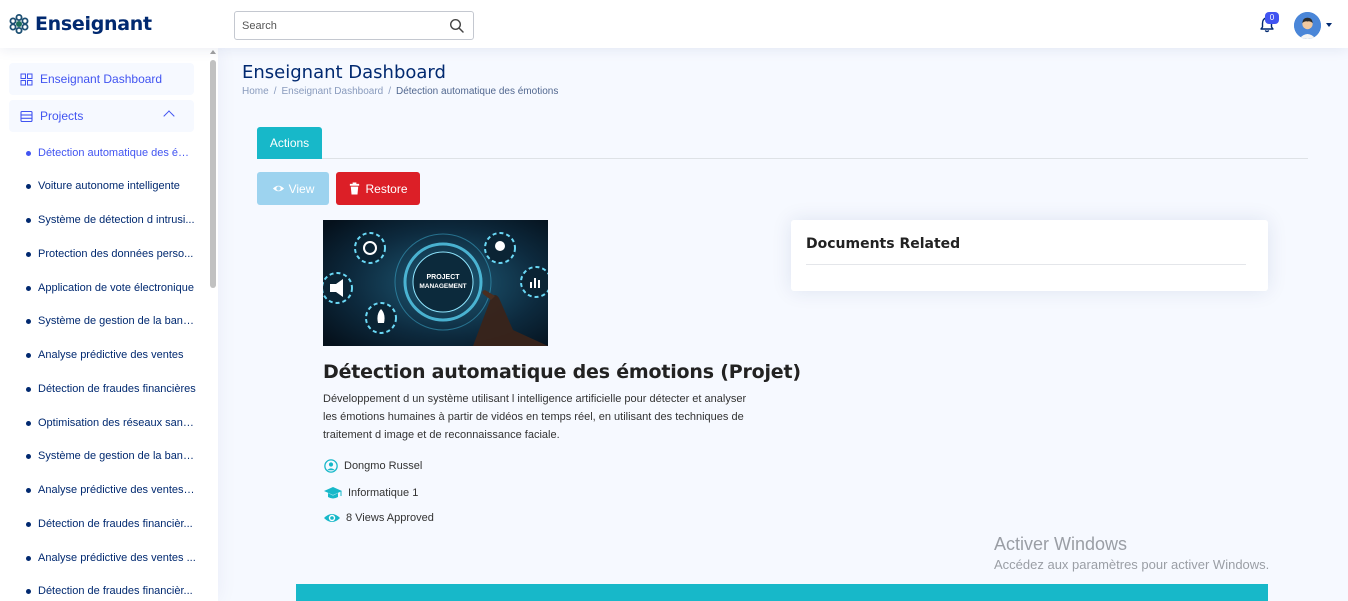 This screenshot has height=601, width=1348. I want to click on sidebar-item-label: Enseignant Dashboard, so click(101, 79).